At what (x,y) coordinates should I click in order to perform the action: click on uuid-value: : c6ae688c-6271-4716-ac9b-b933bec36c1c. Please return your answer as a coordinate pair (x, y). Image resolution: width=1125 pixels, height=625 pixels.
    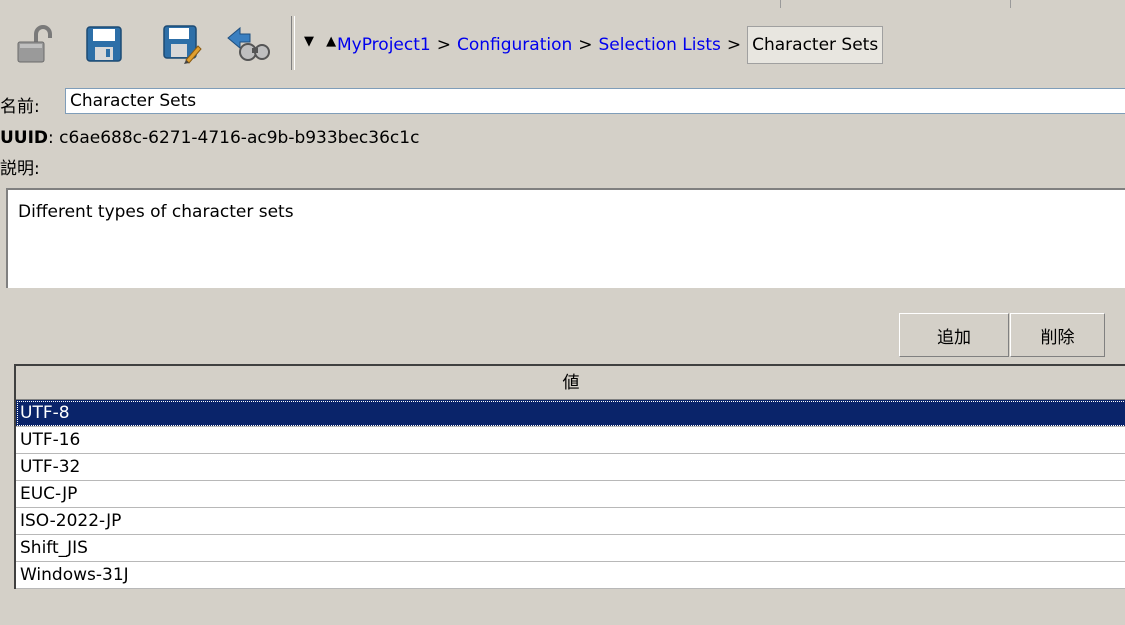
    Looking at the image, I should click on (234, 138).